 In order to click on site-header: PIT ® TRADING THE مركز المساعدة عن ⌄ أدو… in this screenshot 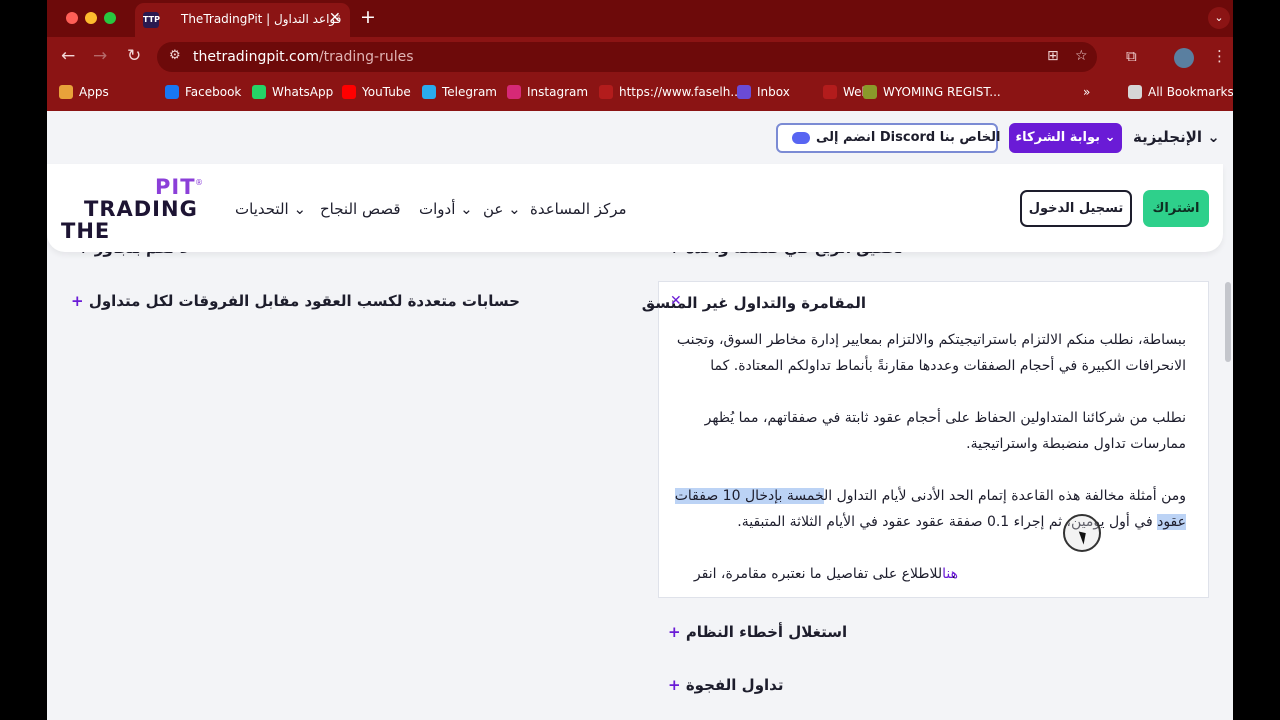, I will do `click(635, 208)`.